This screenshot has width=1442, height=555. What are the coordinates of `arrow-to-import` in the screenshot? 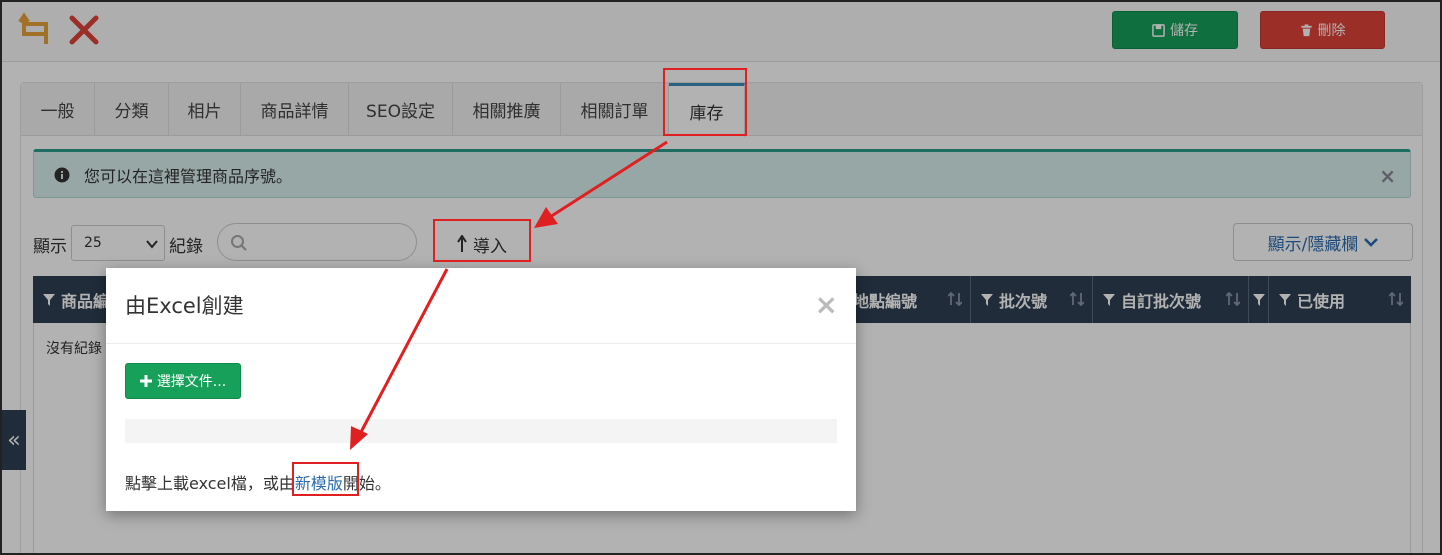 It's located at (608, 179).